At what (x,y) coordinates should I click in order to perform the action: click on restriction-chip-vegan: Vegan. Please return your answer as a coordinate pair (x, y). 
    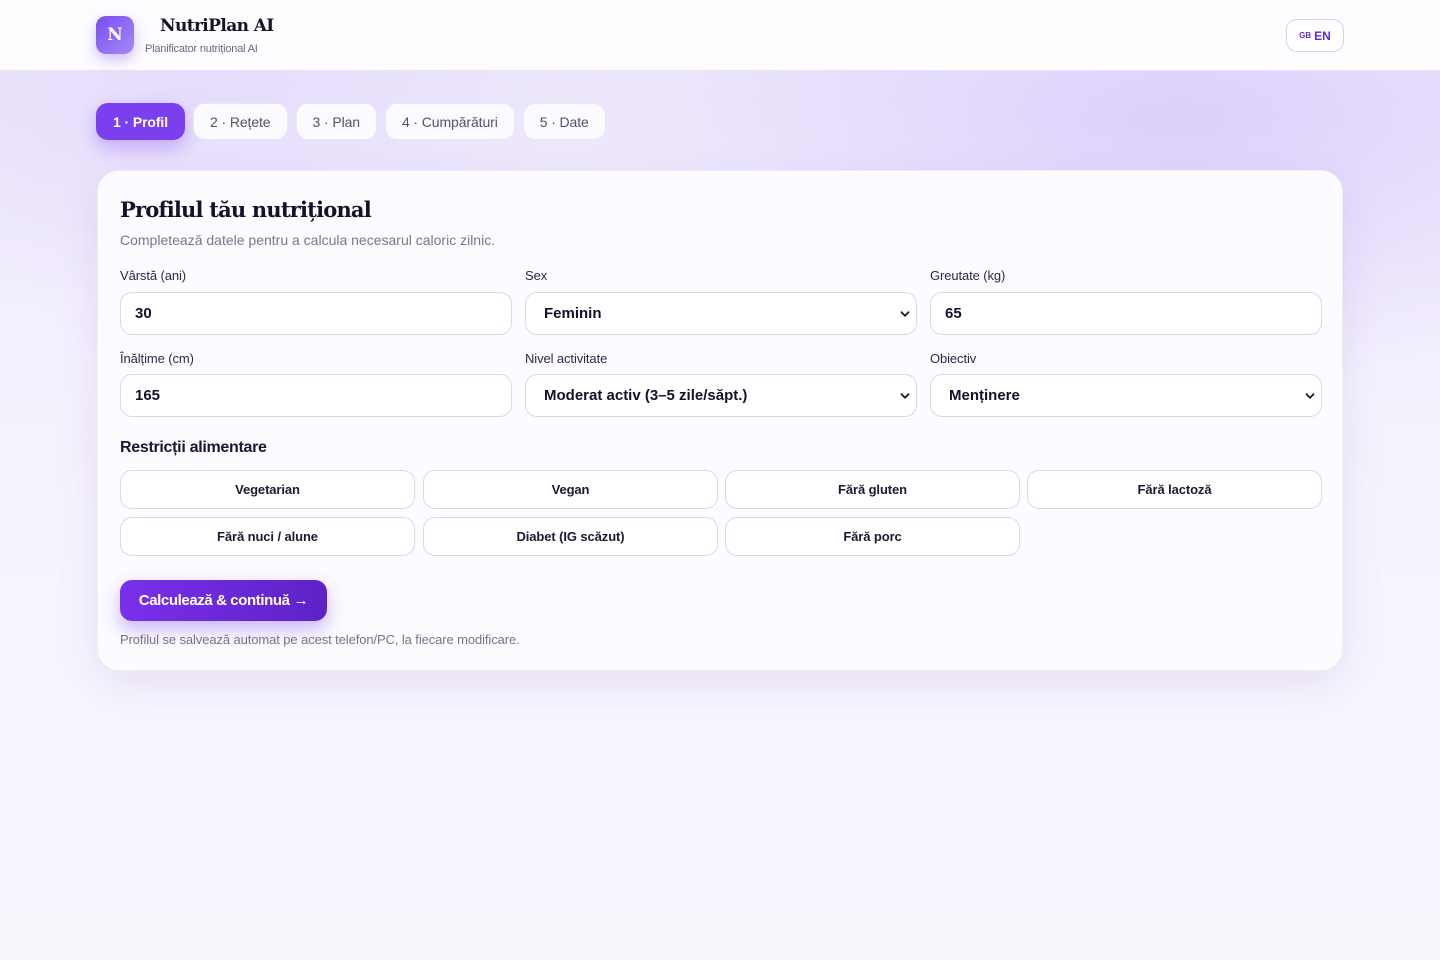
    Looking at the image, I should click on (570, 489).